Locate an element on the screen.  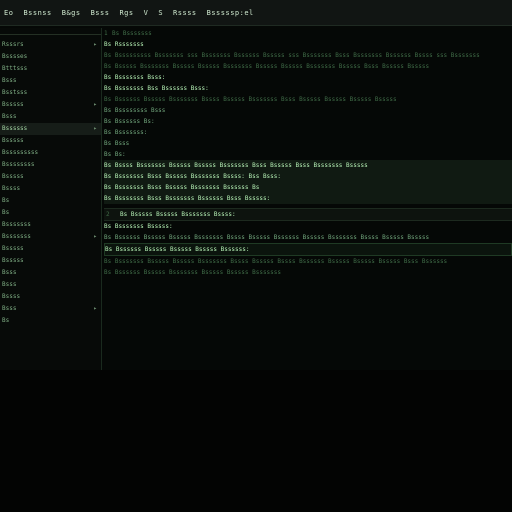
sidebar-item-label: Bsssssssss is located at coordinates (20, 152).